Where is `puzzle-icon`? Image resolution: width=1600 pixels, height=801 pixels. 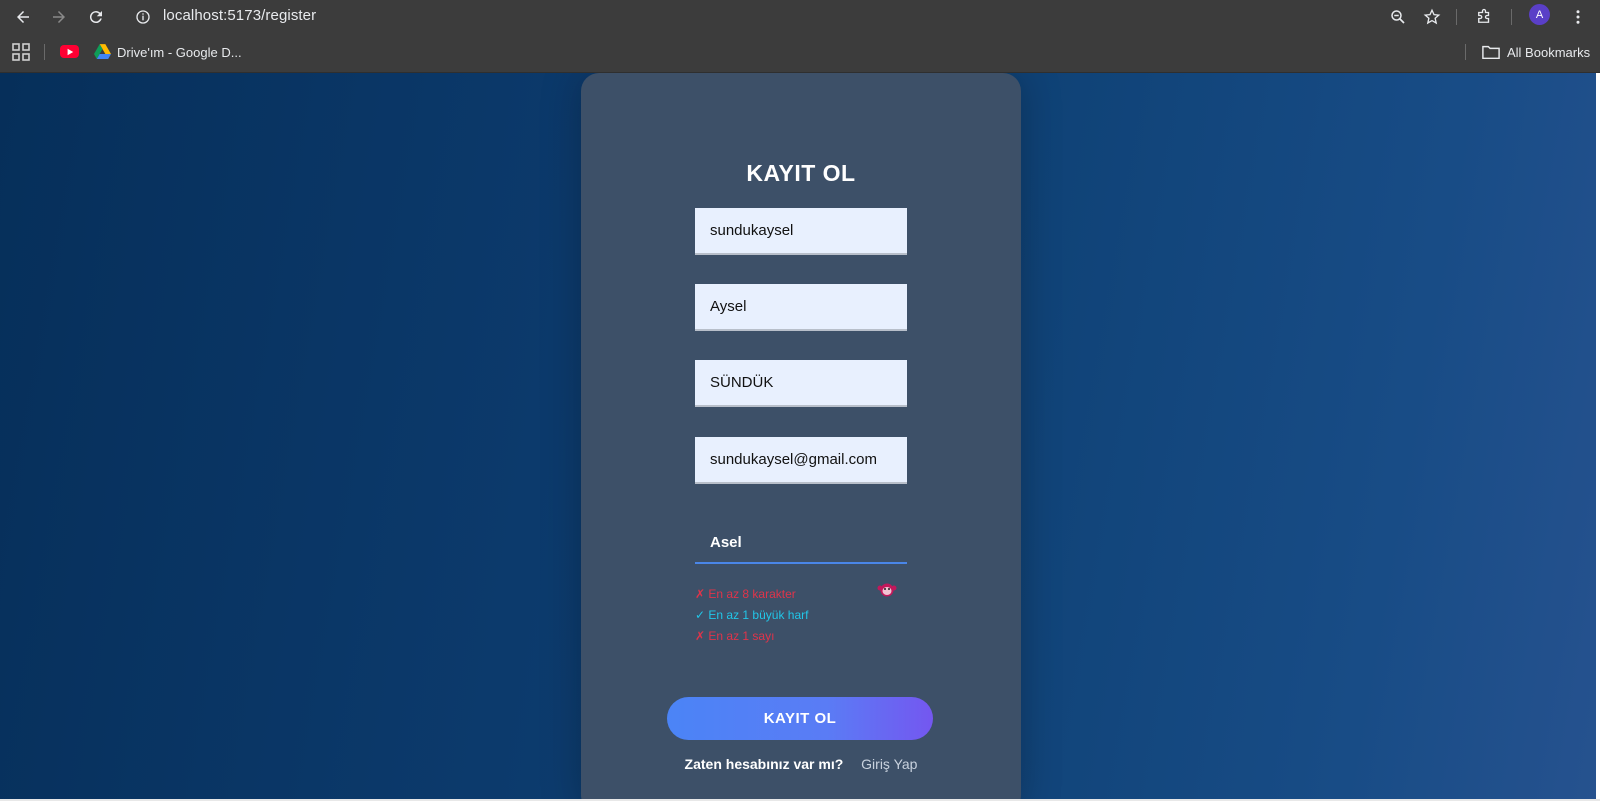 puzzle-icon is located at coordinates (1484, 15).